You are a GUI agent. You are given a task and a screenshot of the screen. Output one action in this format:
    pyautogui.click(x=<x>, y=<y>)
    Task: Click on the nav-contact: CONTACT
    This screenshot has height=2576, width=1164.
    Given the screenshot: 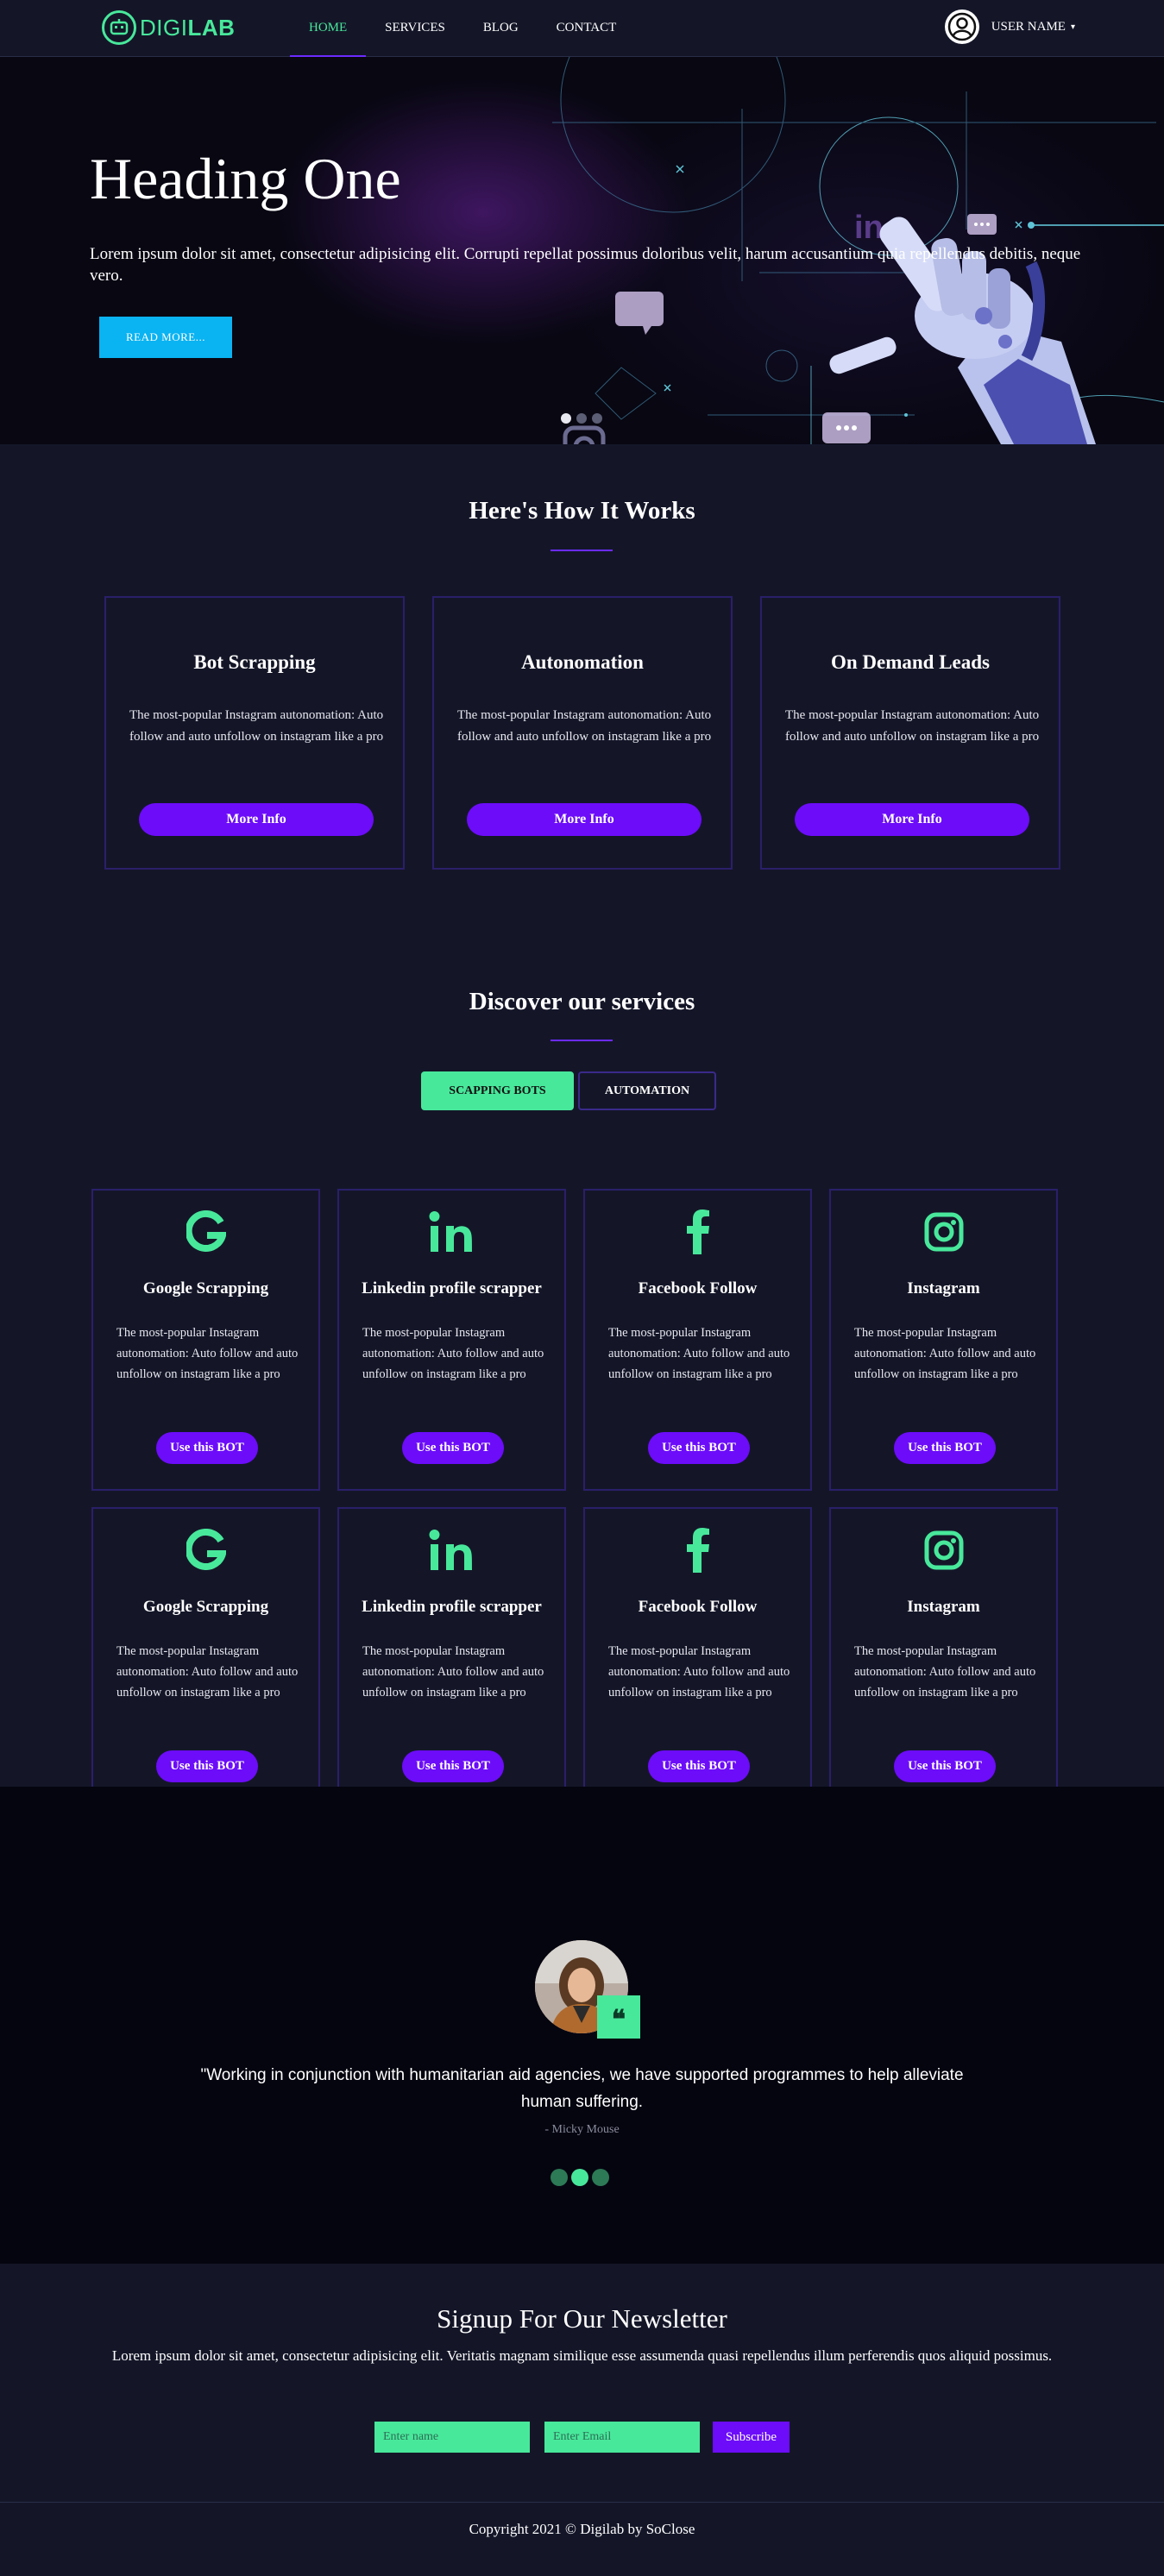 What is the action you would take?
    pyautogui.click(x=587, y=28)
    